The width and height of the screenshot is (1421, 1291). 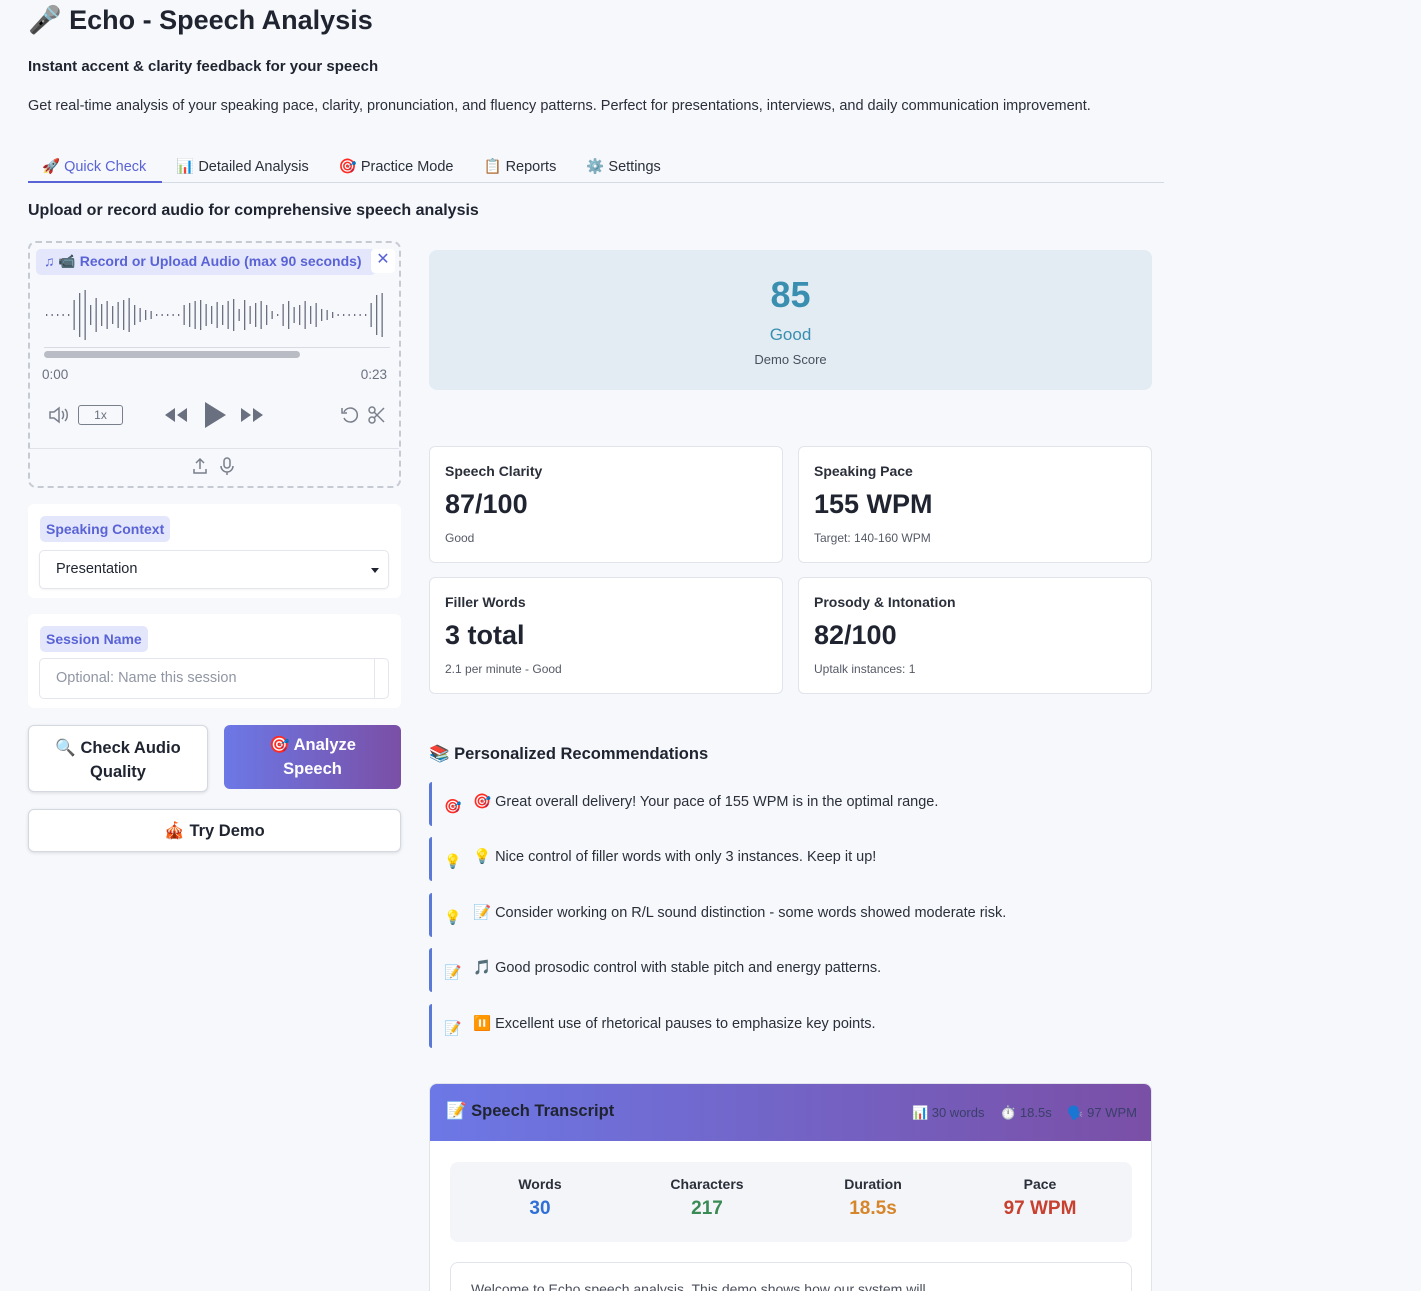 I want to click on lightbulb-icon: 💡, so click(x=453, y=917).